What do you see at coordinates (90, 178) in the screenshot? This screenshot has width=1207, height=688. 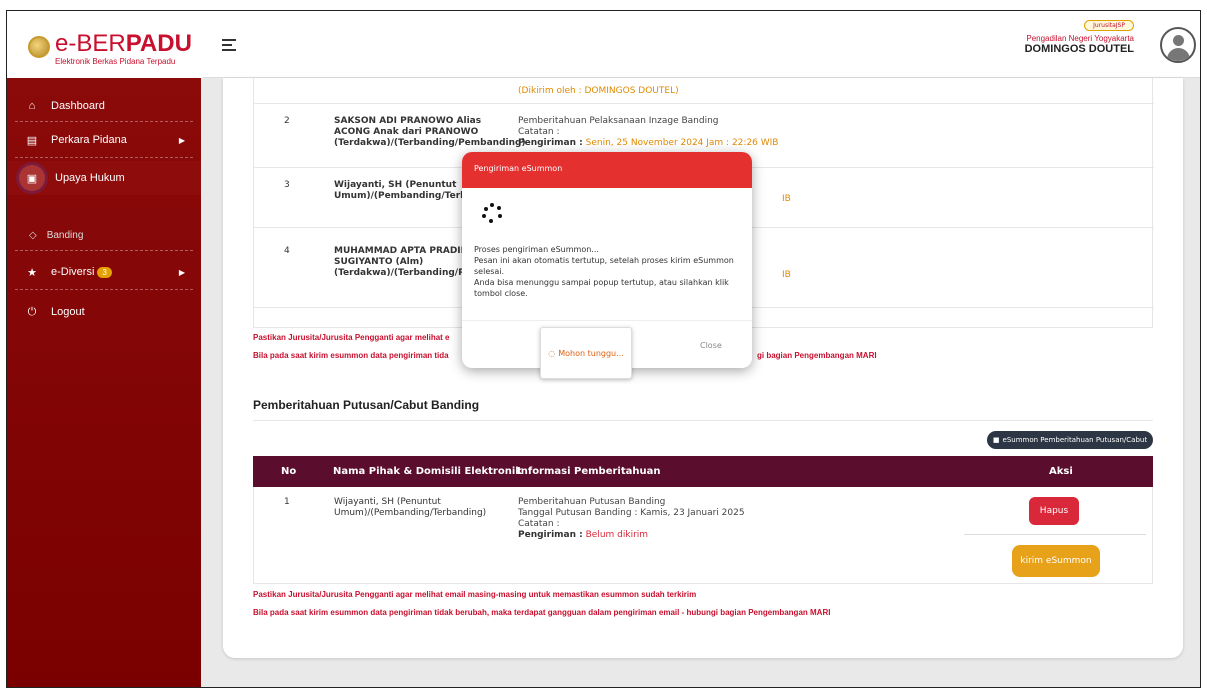 I see `sidebar-item-label: Upaya Hukum` at bounding box center [90, 178].